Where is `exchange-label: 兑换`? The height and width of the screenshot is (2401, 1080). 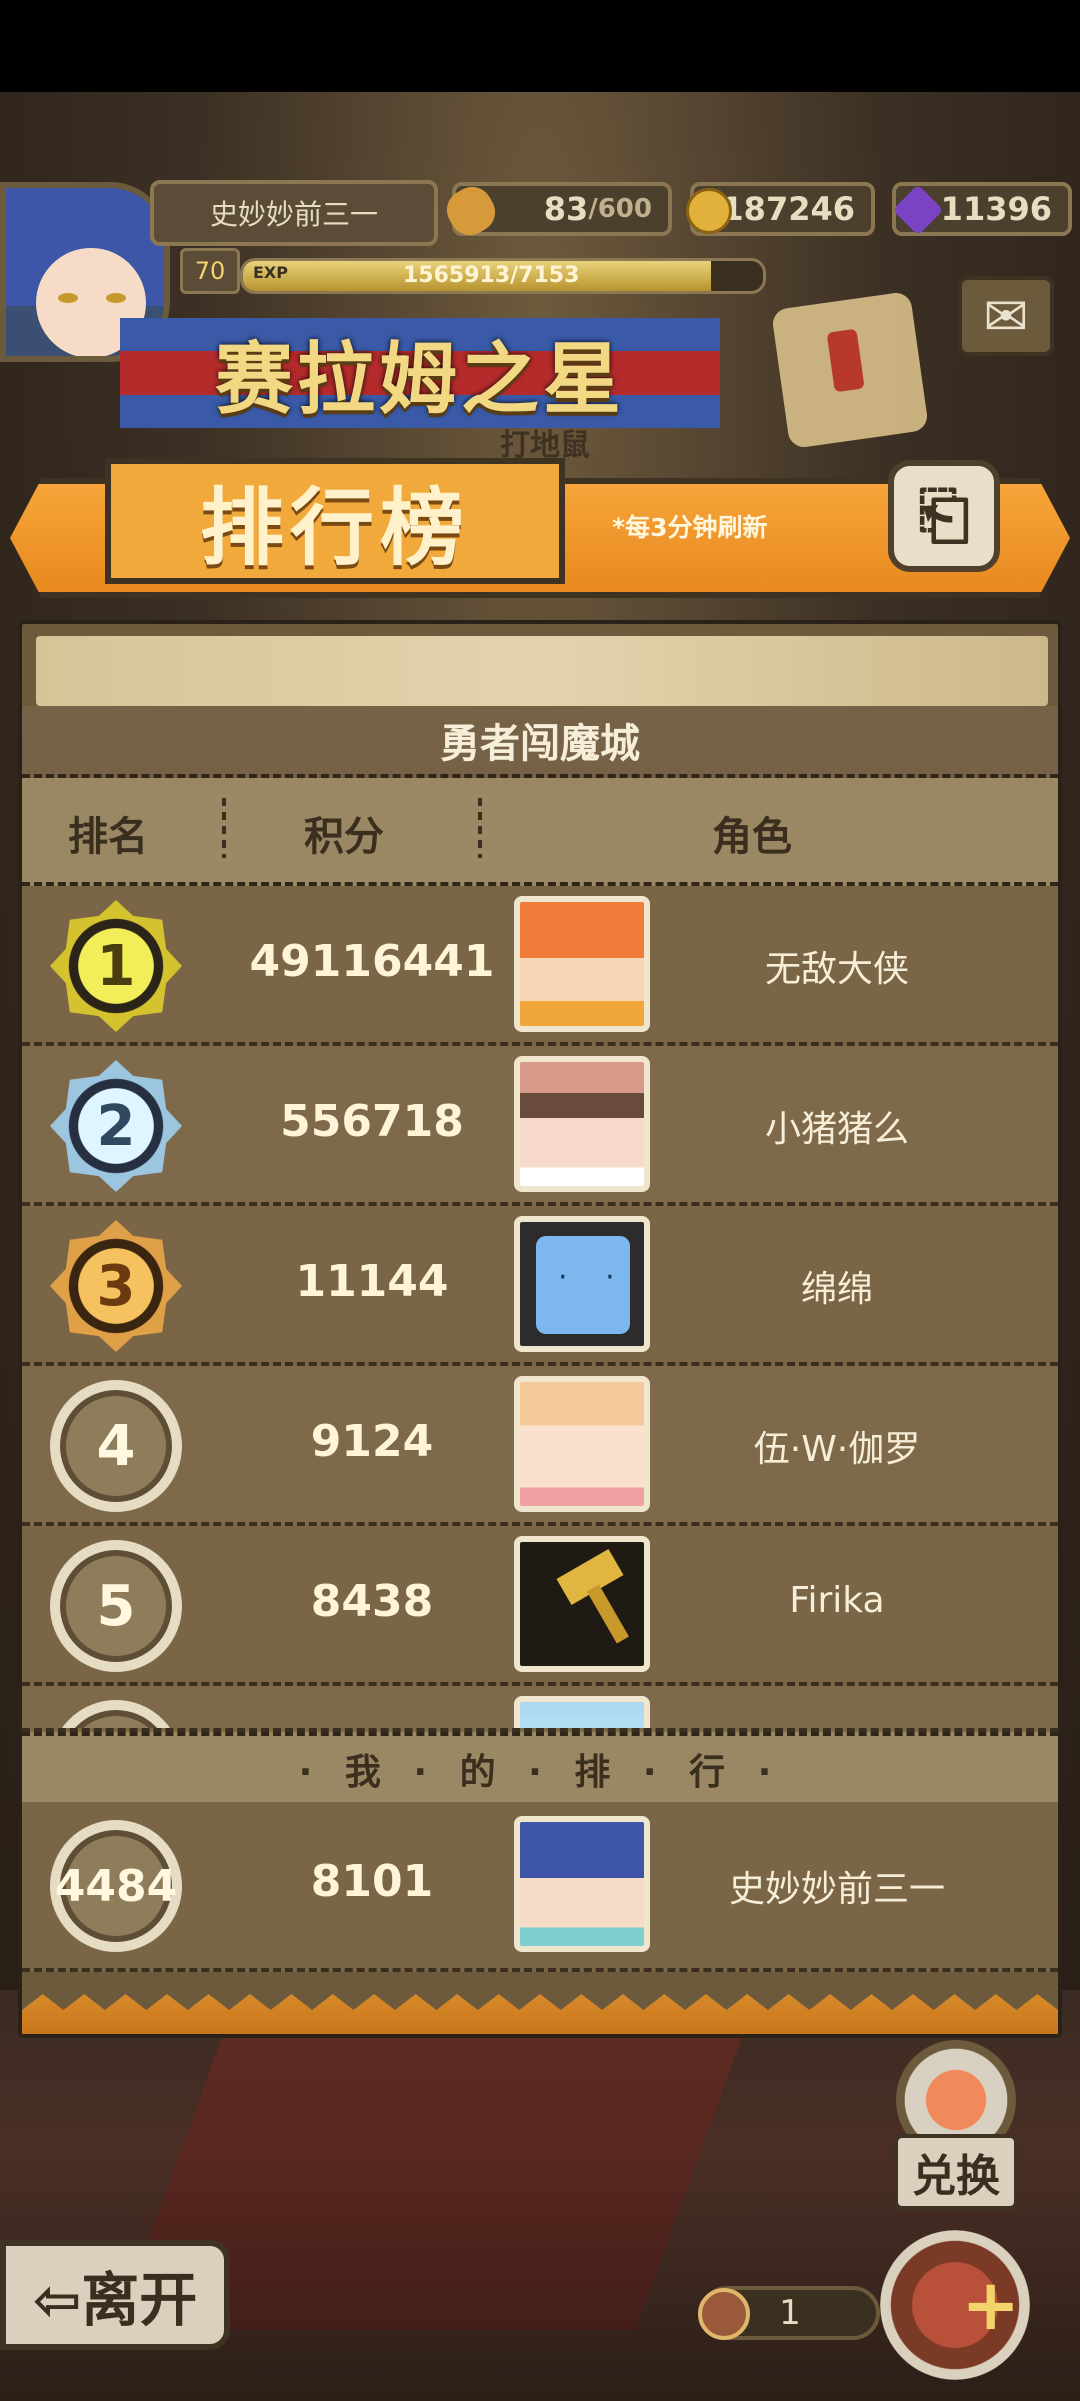
exchange-label: 兑换 is located at coordinates (956, 2172).